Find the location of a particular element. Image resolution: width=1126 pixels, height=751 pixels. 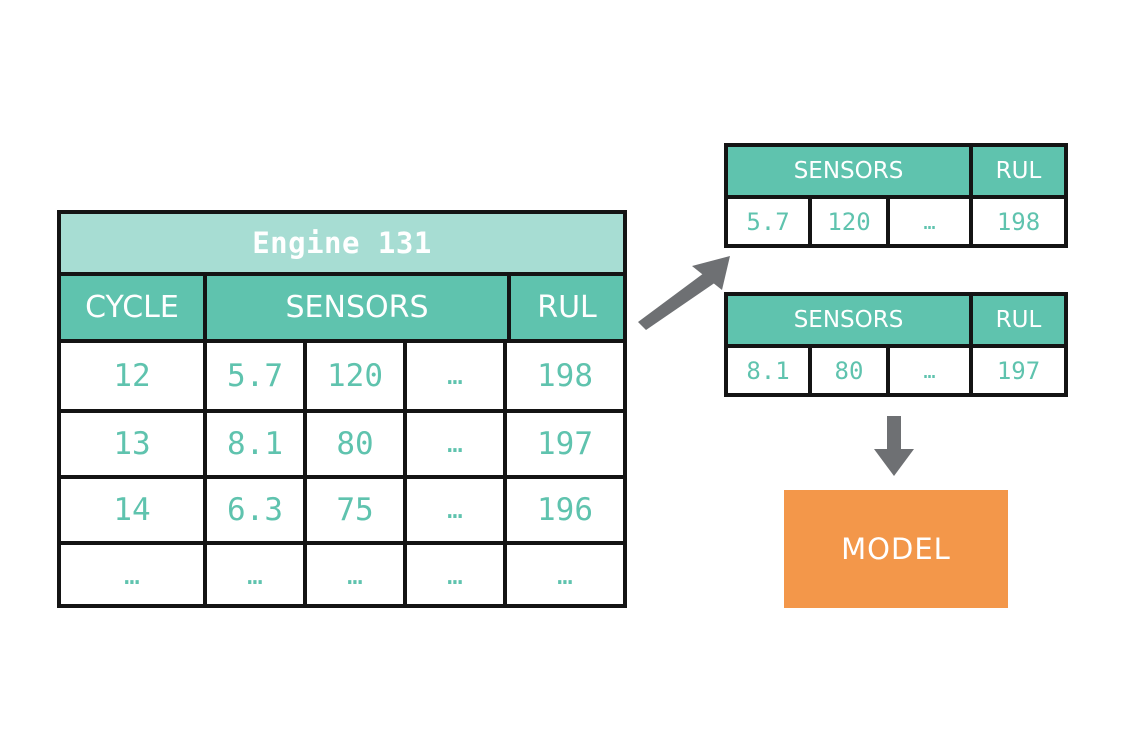

table-row: 8.1 80 … 197 is located at coordinates (896, 370).